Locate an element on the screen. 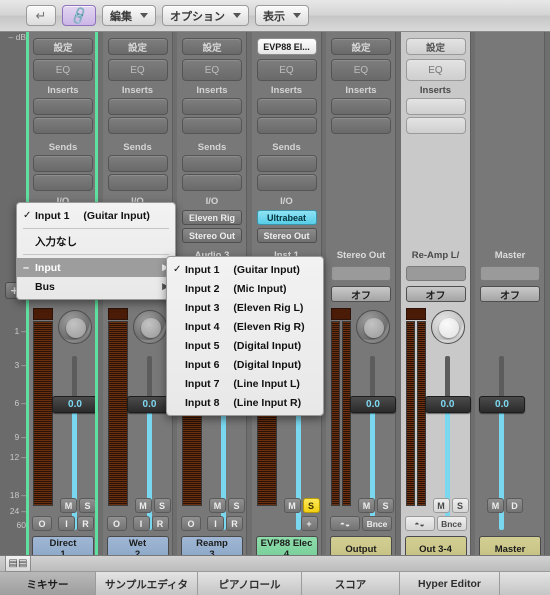 The height and width of the screenshot is (595, 550). add-button: + is located at coordinates (309, 523).